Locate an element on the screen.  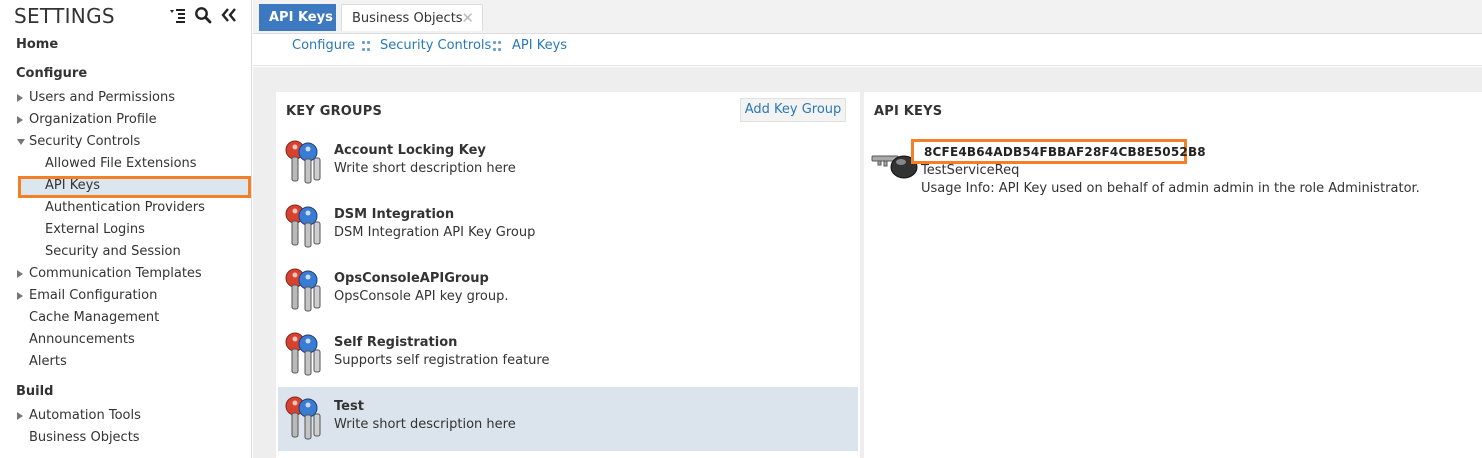
sidebar-item-security-and-session: Security and Session is located at coordinates (113, 252).